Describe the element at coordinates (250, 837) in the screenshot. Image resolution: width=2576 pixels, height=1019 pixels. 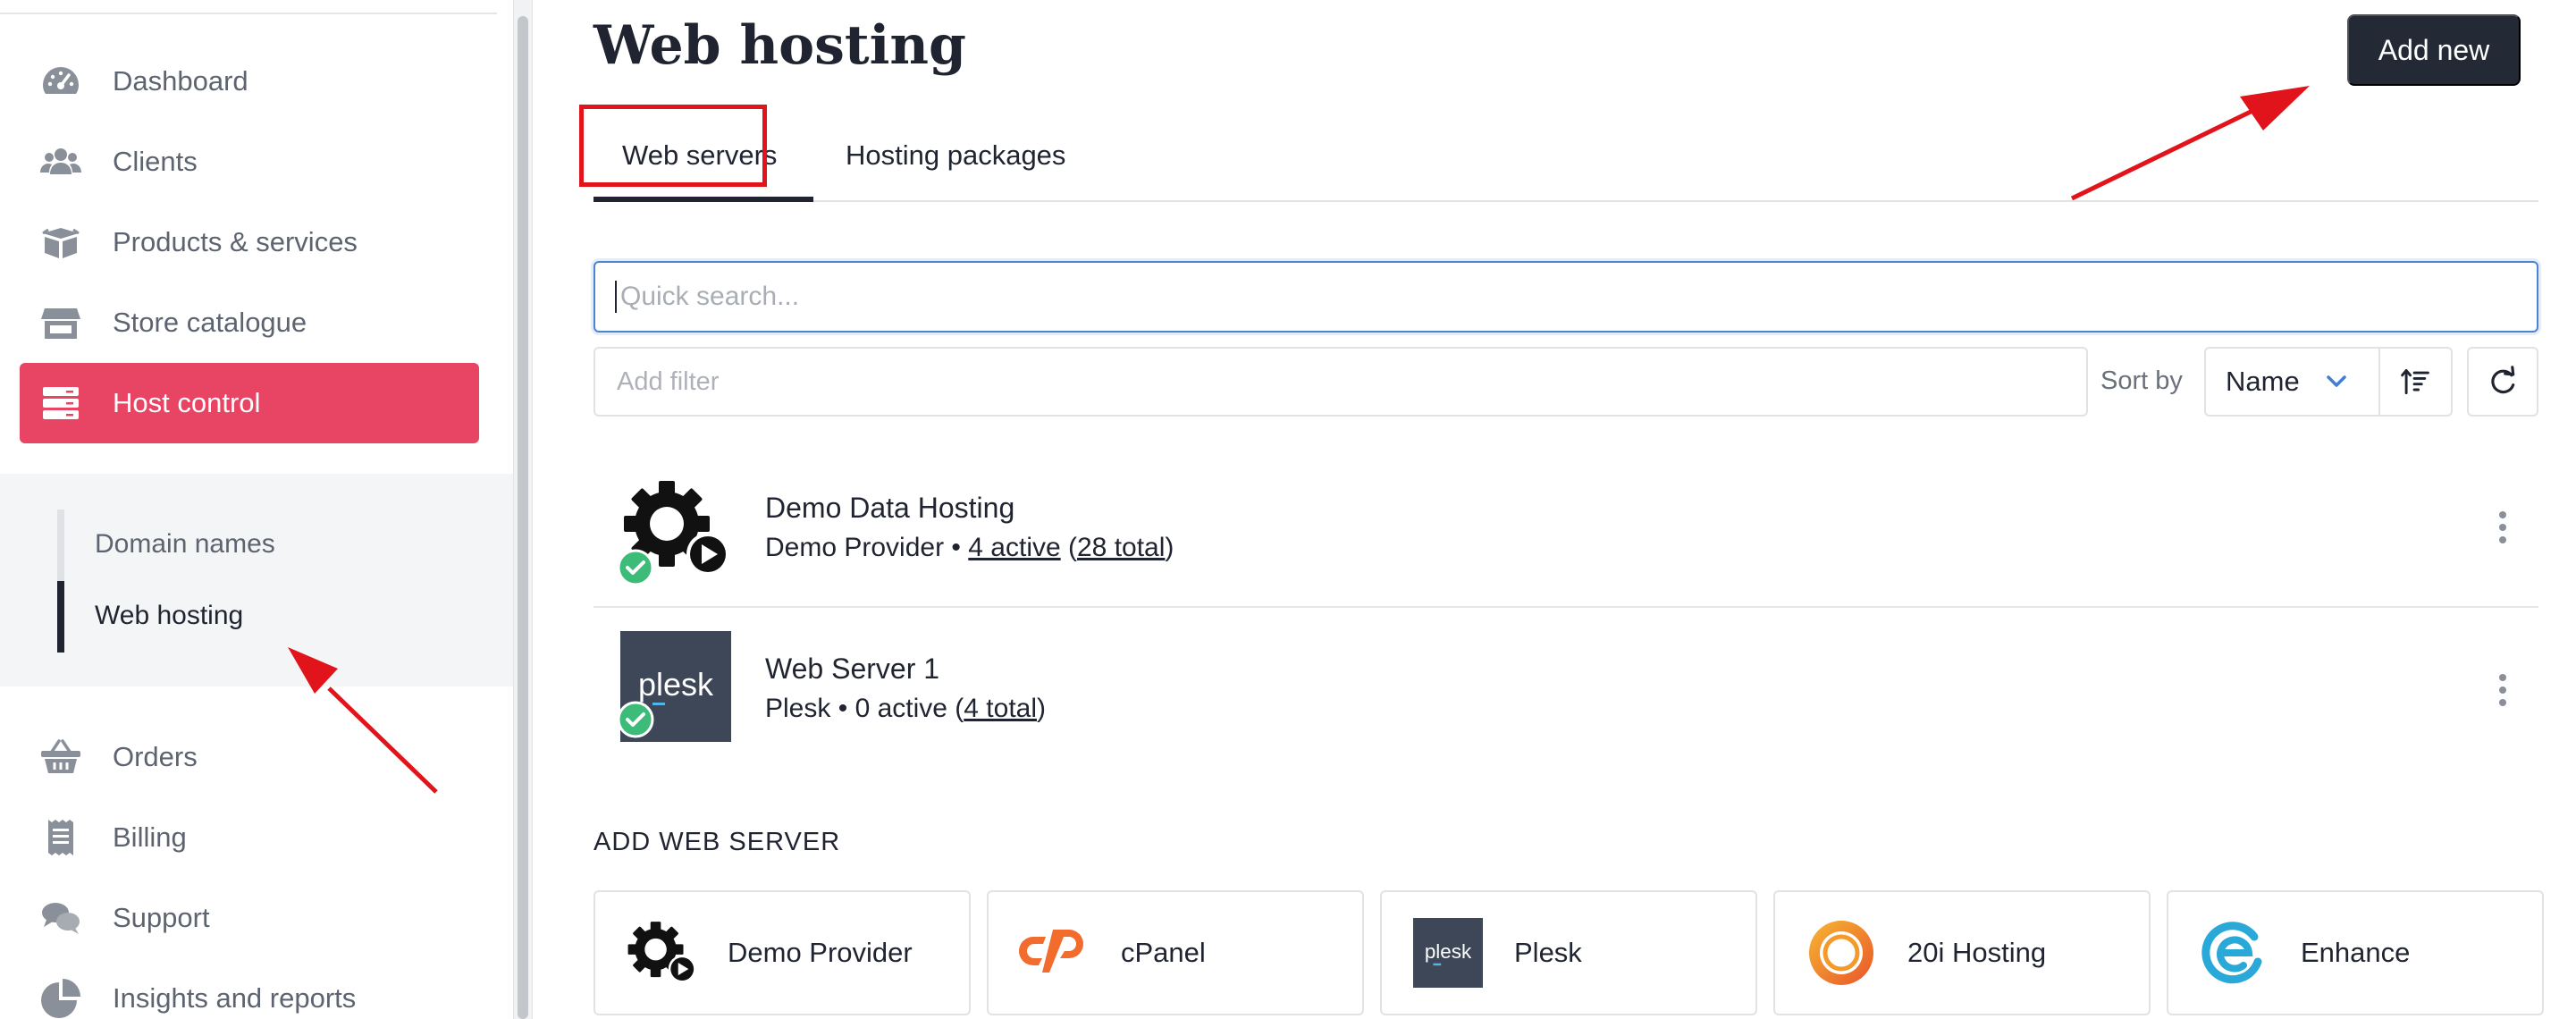
I see `sidebar-item-billing: Billing` at that location.